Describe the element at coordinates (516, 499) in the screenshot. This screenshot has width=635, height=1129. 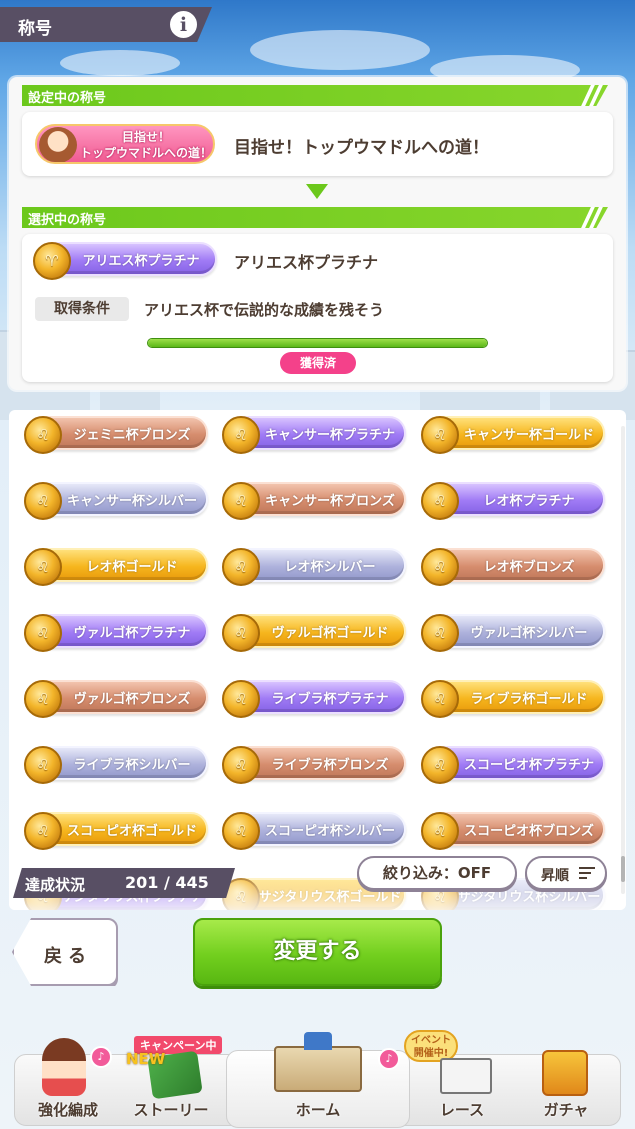
I see `title-badge: ♌ レオ杯プラチナ ✦` at that location.